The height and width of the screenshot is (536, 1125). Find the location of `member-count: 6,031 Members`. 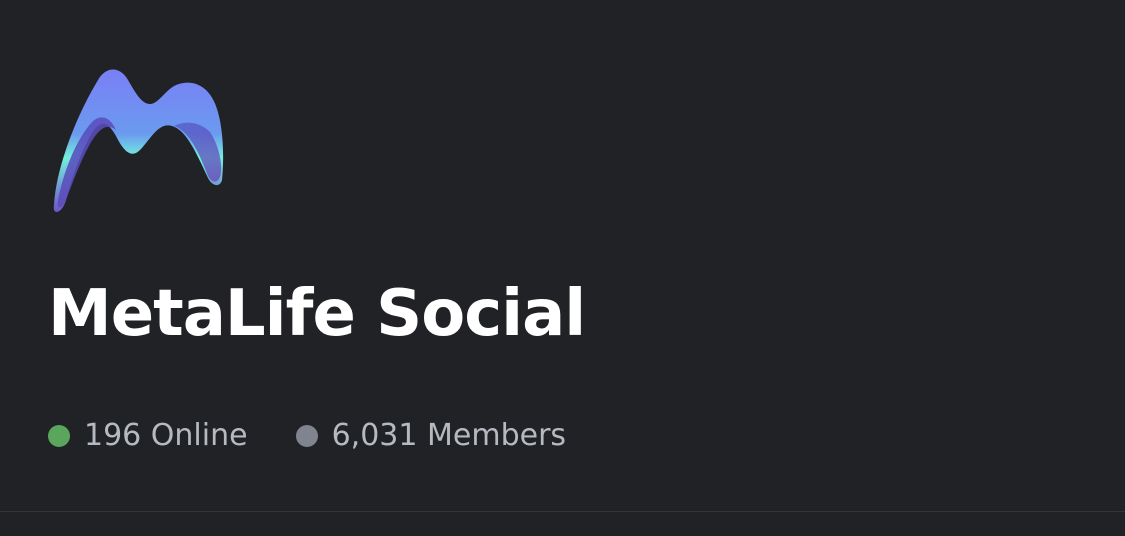

member-count: 6,031 Members is located at coordinates (431, 435).